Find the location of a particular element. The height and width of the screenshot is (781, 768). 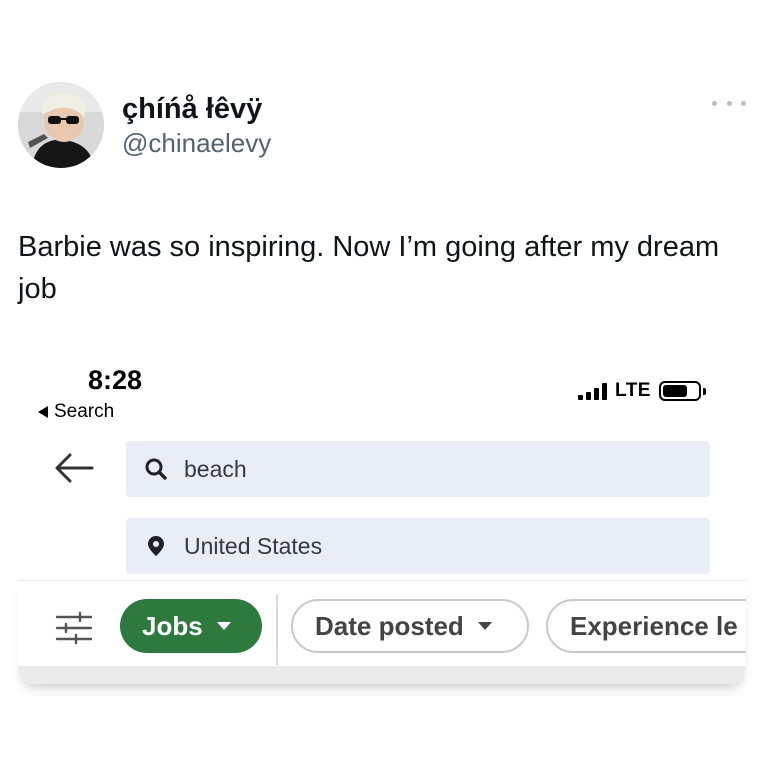

avatar is located at coordinates (61, 125).